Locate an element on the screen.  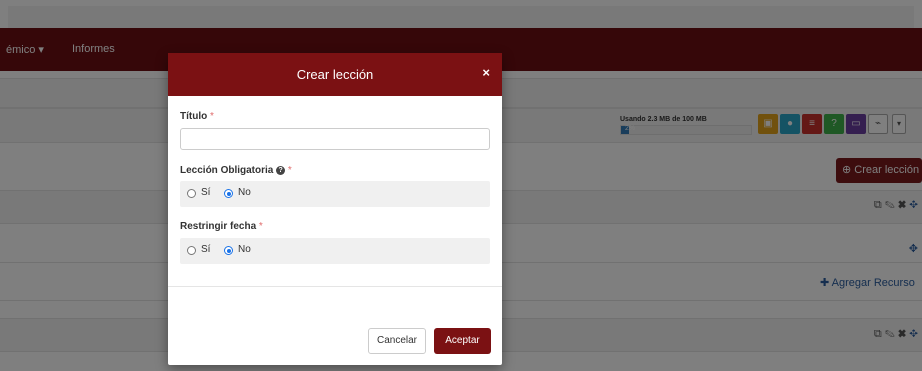
modal-footer-divider is located at coordinates (335, 286).